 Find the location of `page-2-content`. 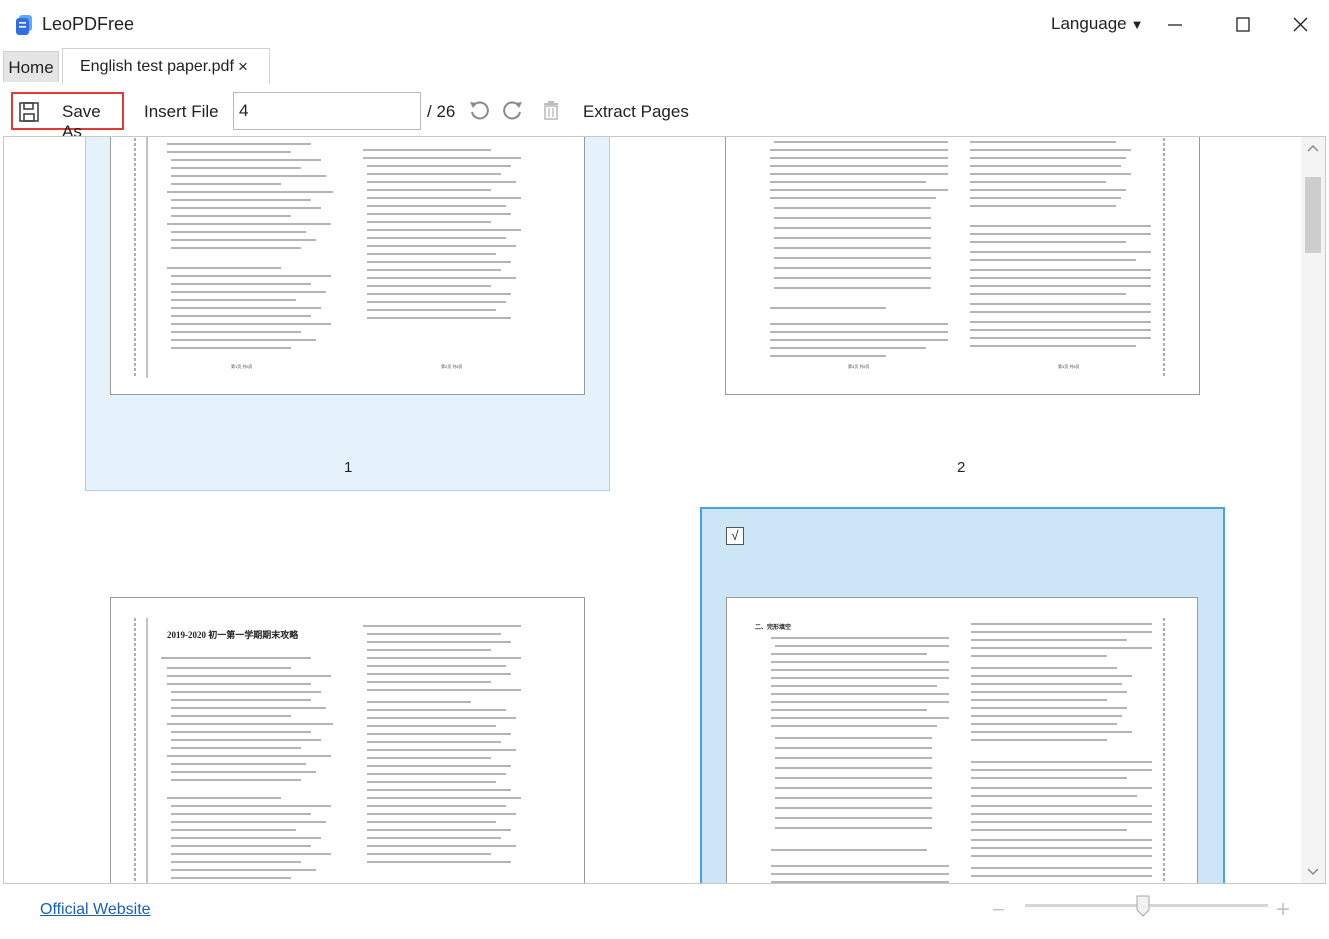

page-2-content is located at coordinates (967, 257).